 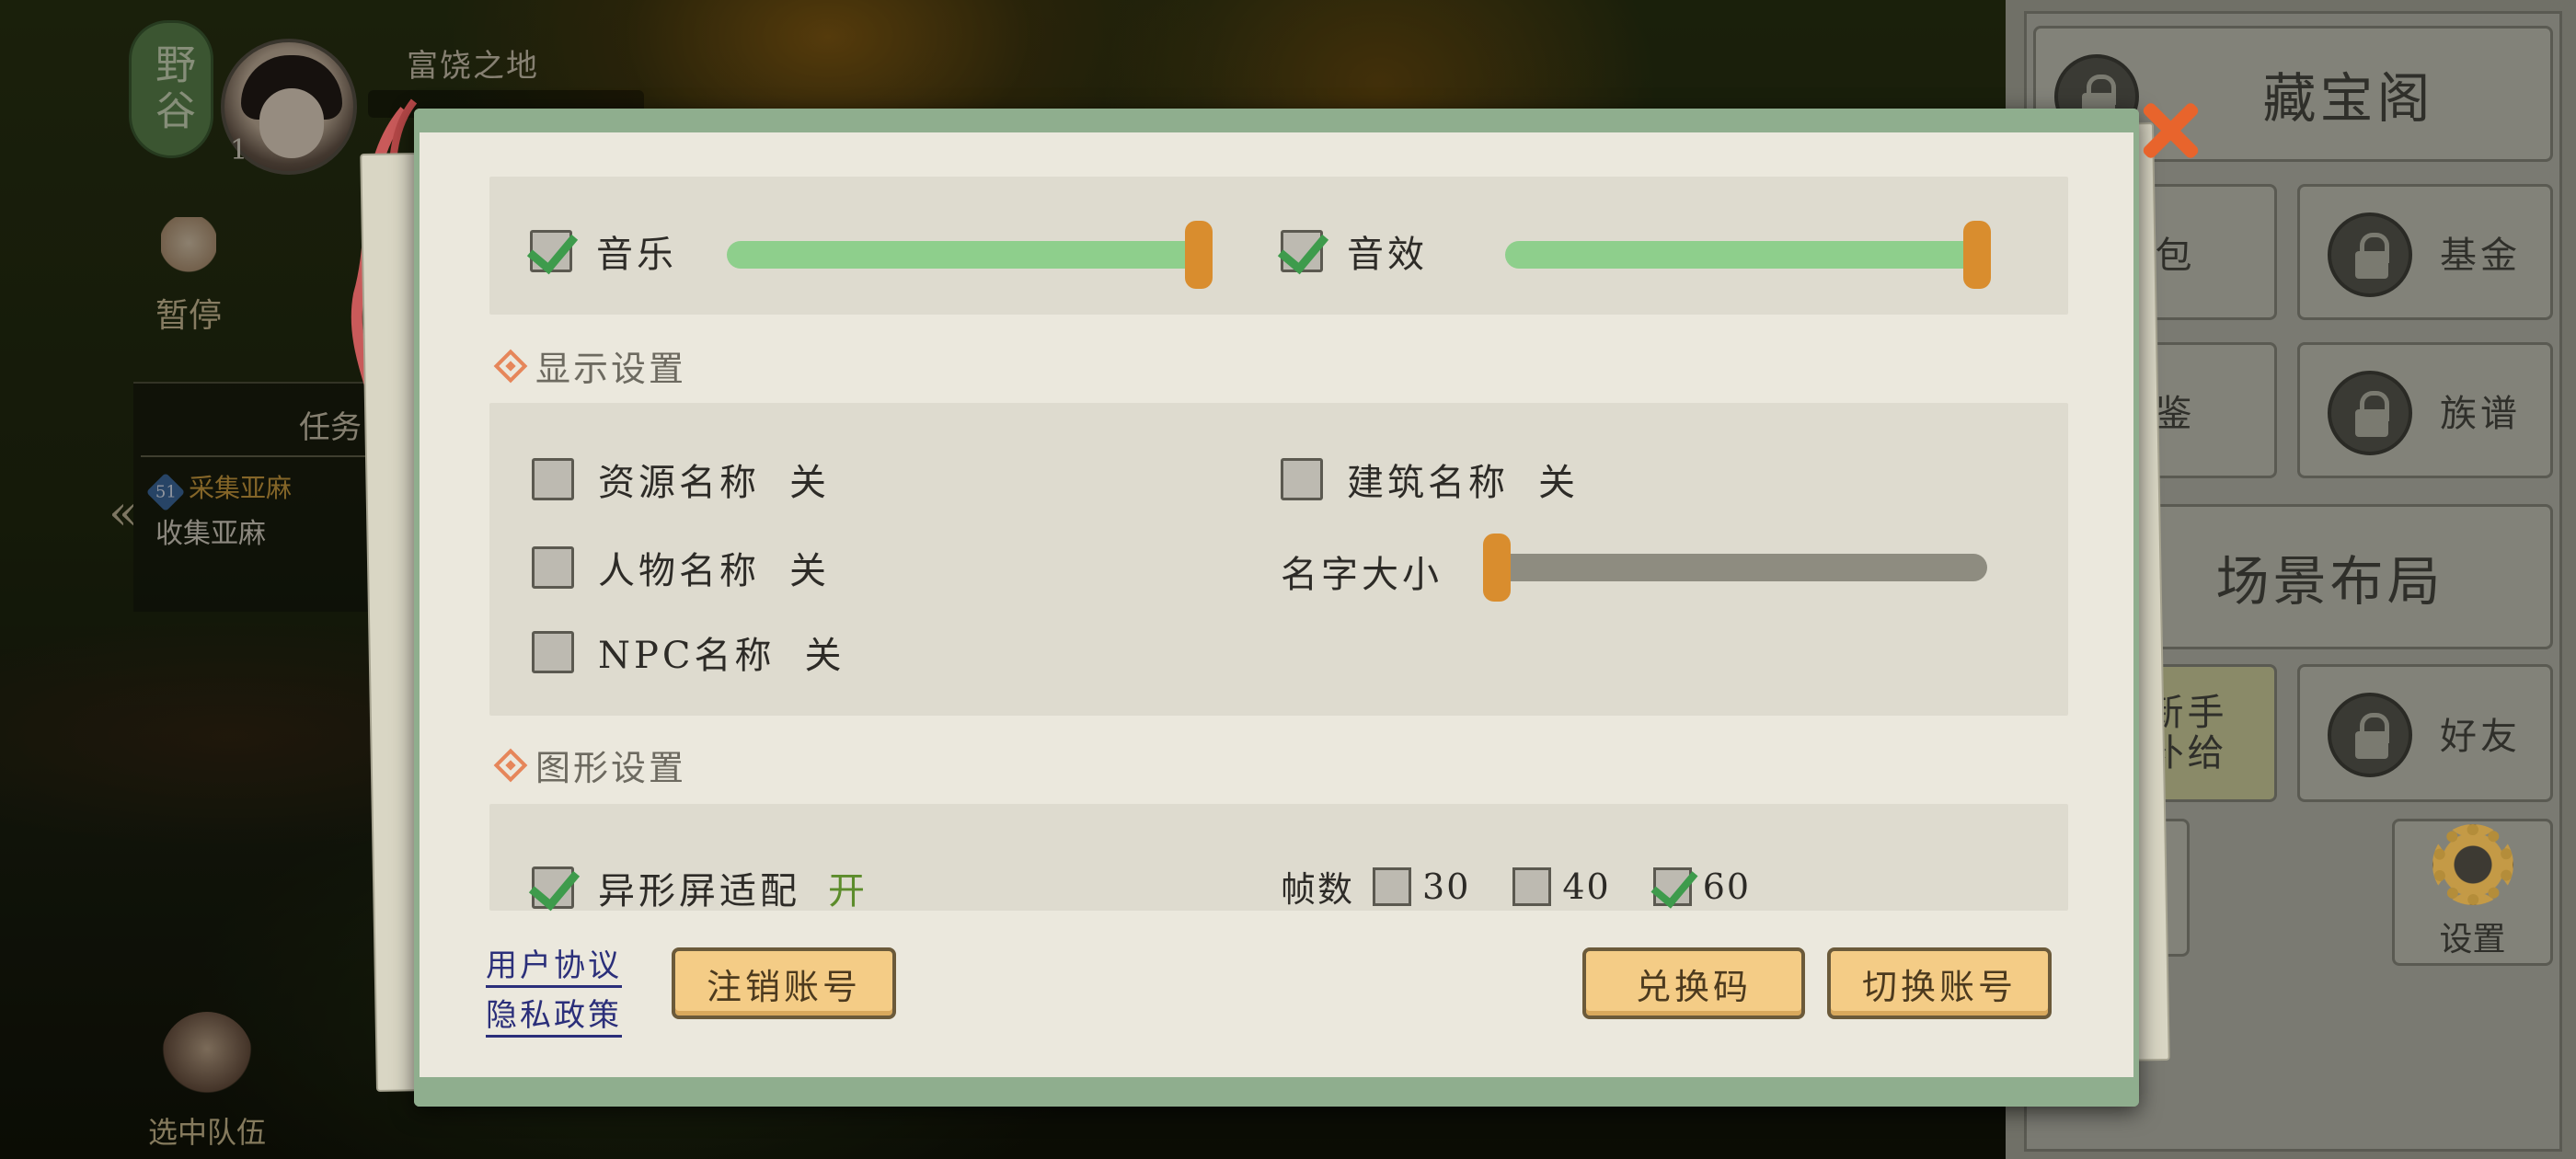 I want to click on fps-30-label: 30, so click(x=1446, y=886).